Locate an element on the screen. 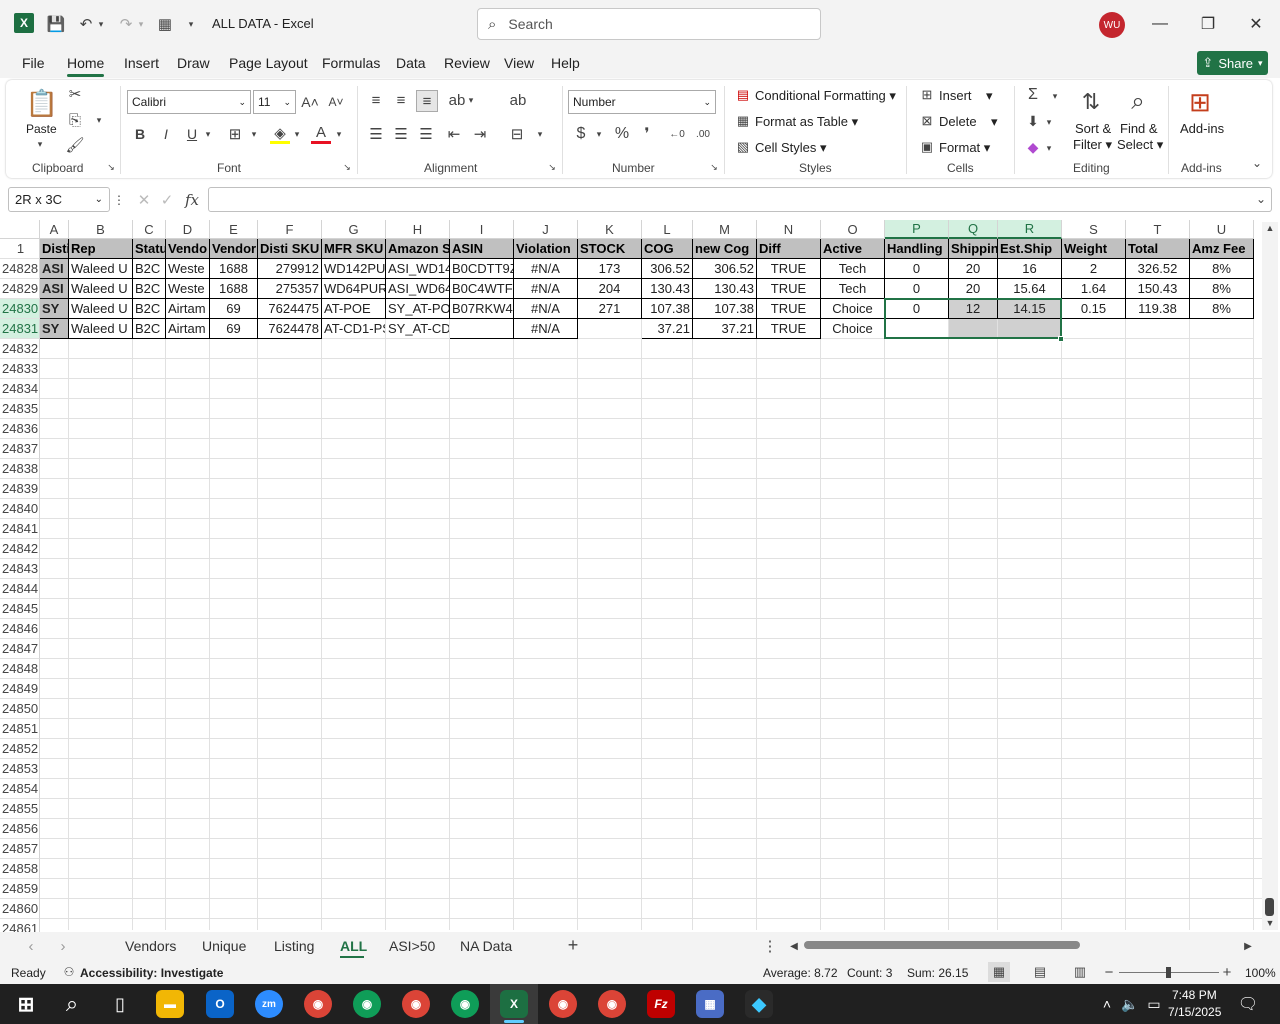 The width and height of the screenshot is (1280, 1024). sheet-tab-listing: Listing is located at coordinates (294, 946).